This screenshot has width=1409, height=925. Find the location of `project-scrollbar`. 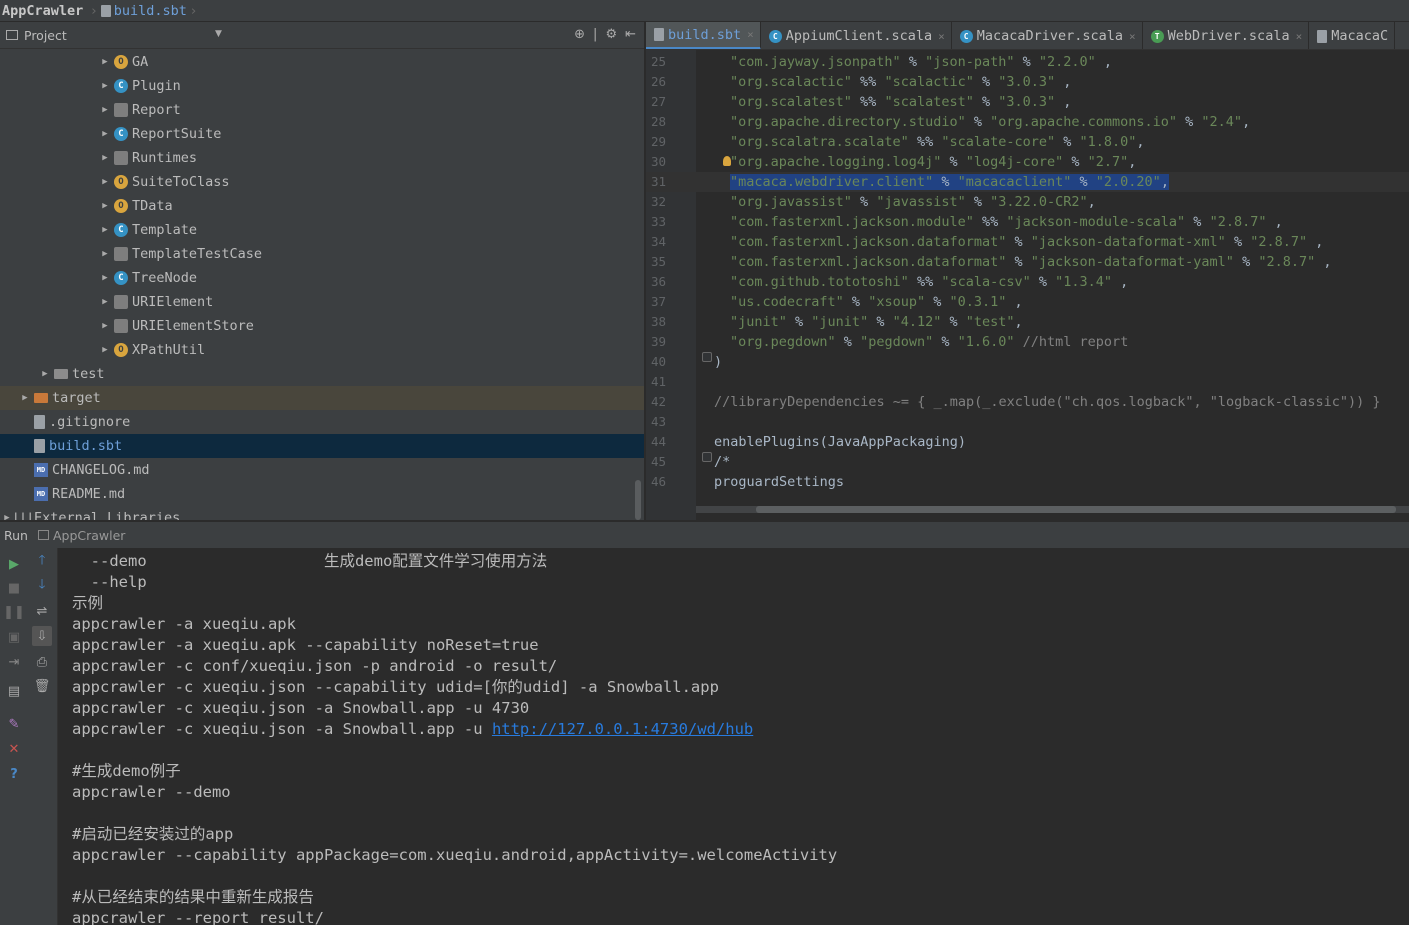

project-scrollbar is located at coordinates (638, 500).